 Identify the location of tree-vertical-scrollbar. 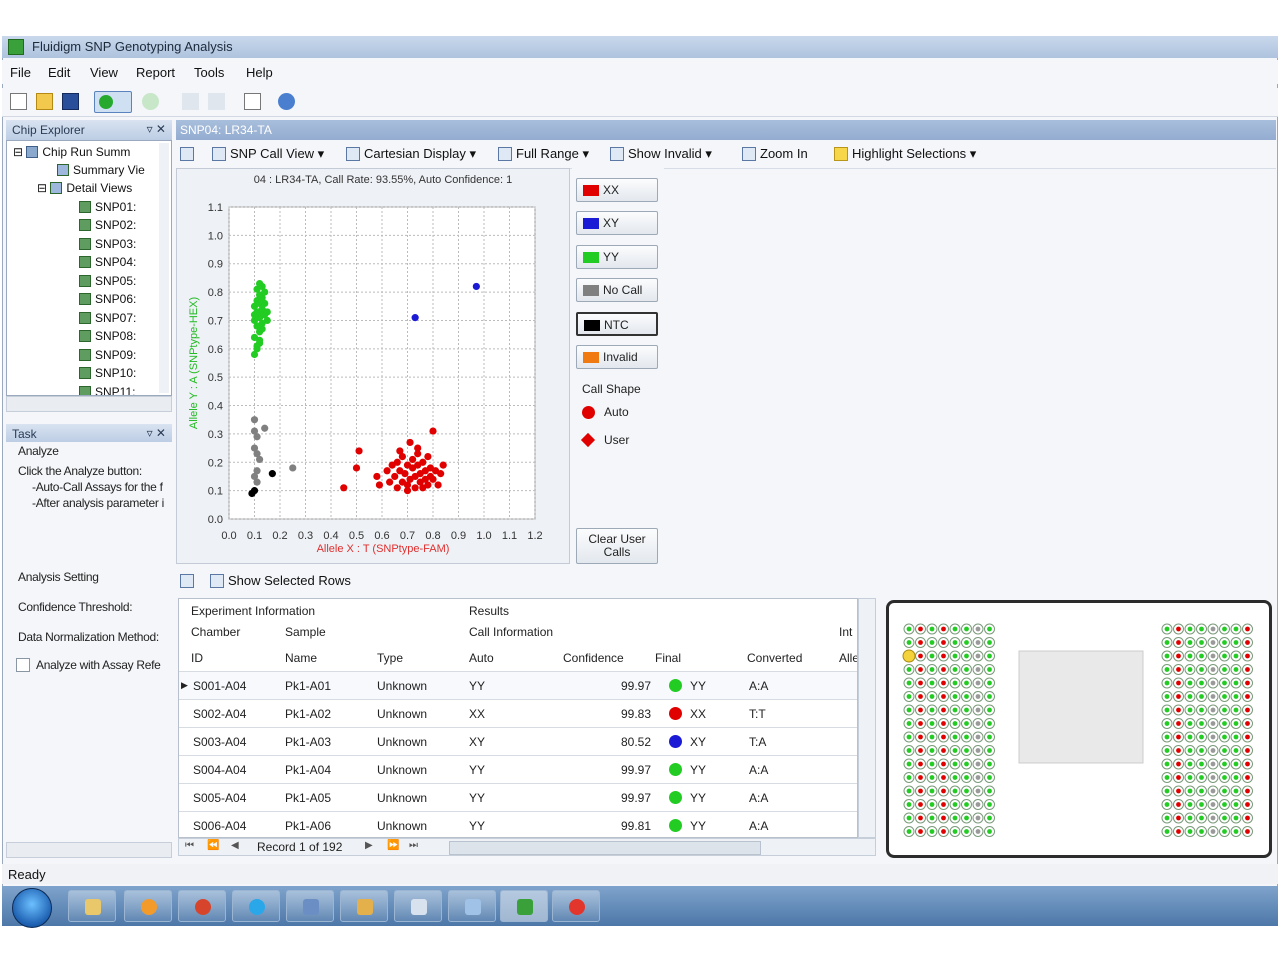
(164, 268).